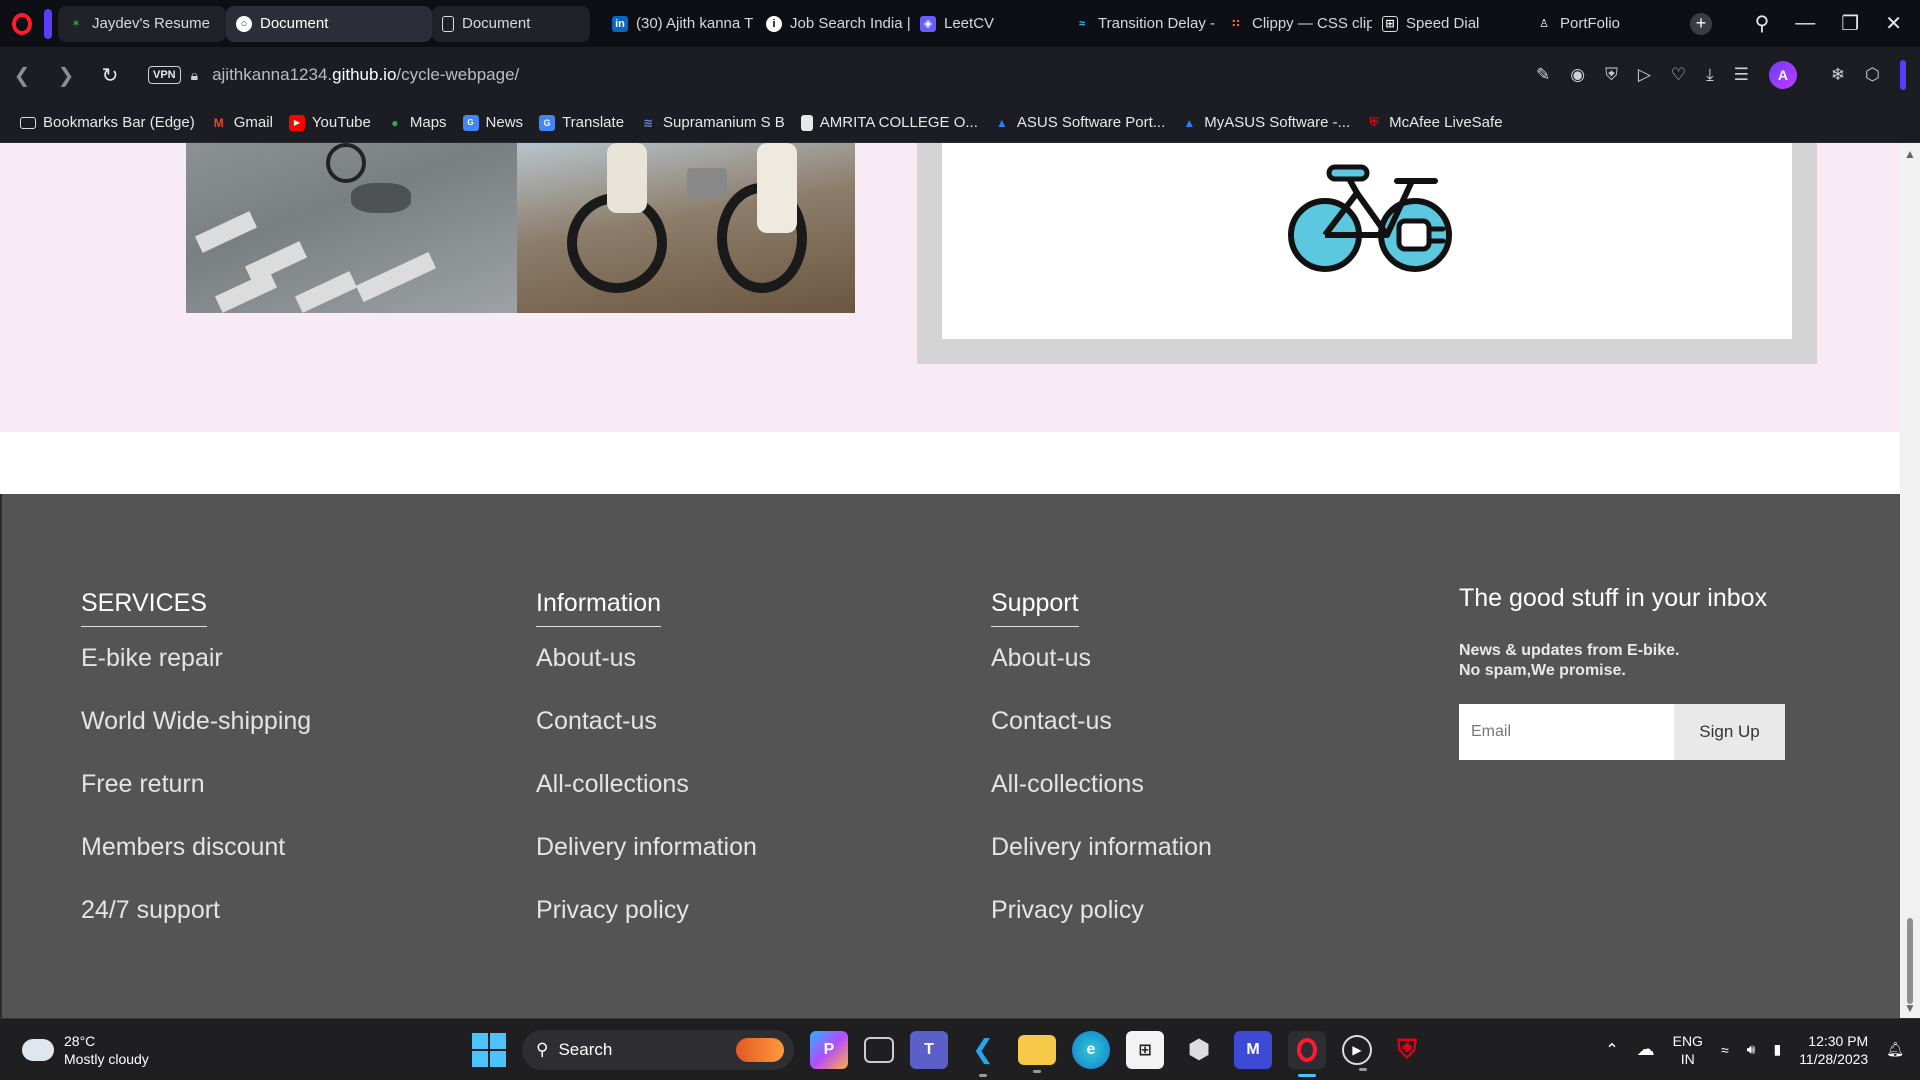 The image size is (1920, 1080). I want to click on scrollbar-thumb, so click(1910, 961).